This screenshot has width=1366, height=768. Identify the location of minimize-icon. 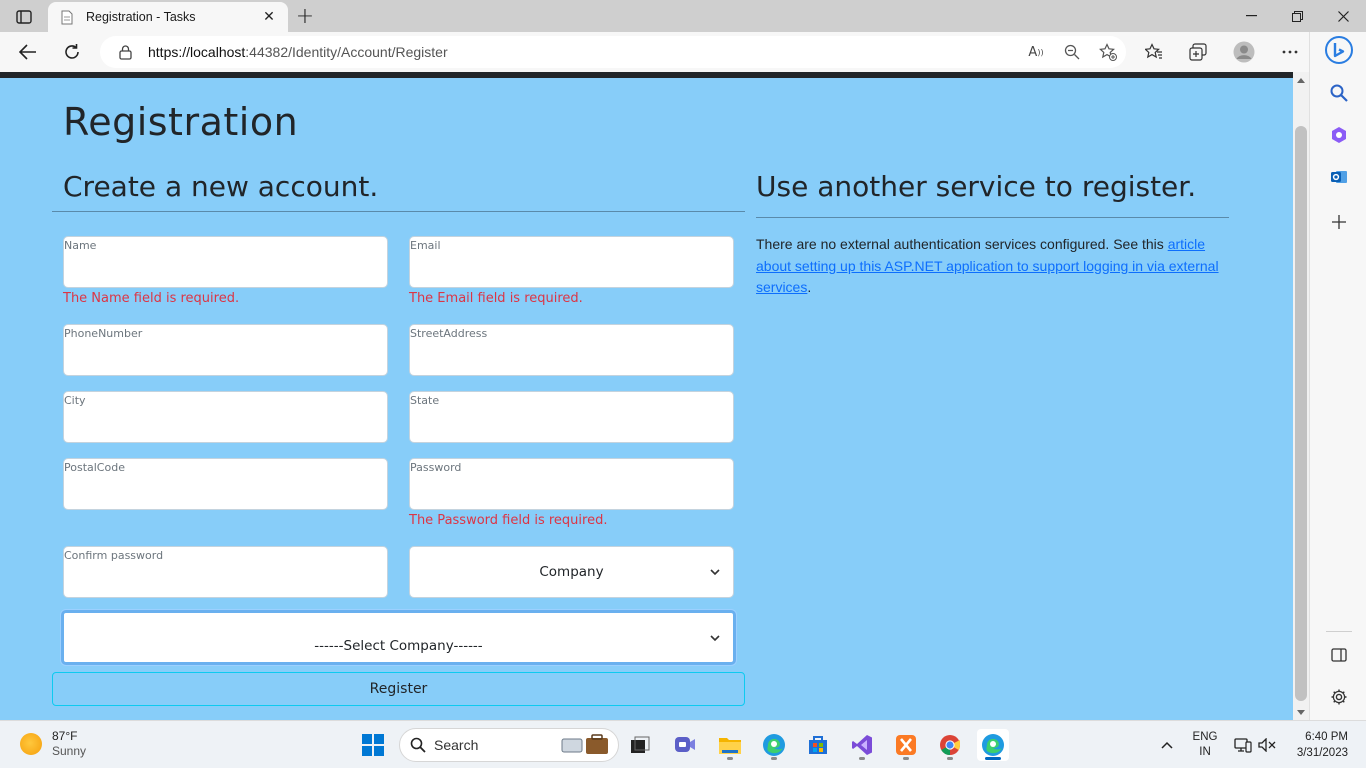
(1251, 16).